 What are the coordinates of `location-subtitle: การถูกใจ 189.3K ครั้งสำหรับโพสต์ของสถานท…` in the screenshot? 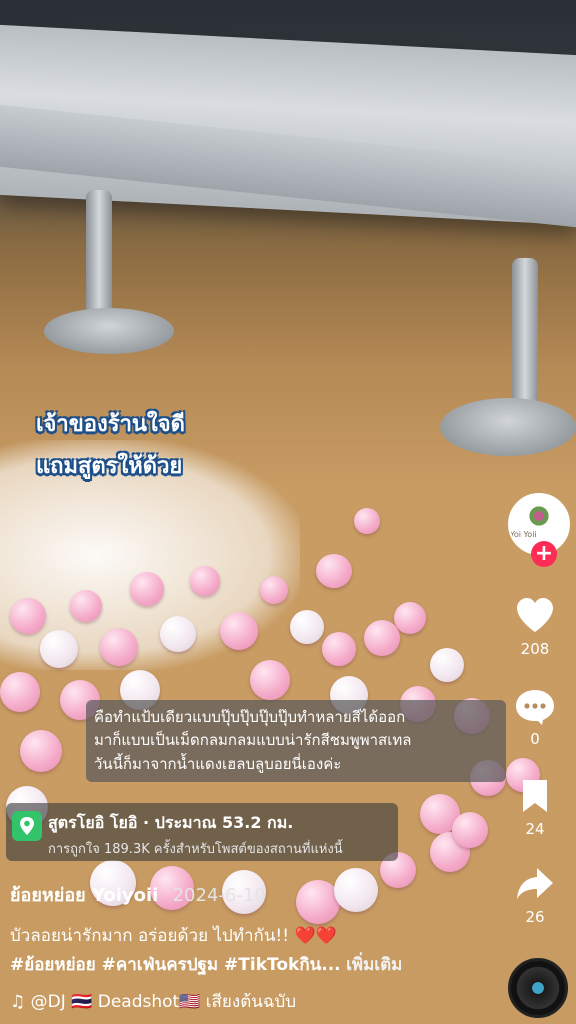 It's located at (195, 849).